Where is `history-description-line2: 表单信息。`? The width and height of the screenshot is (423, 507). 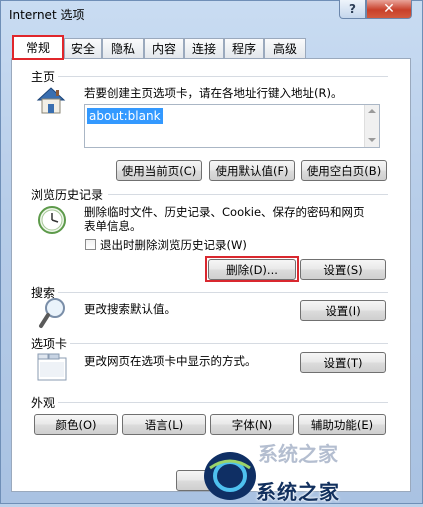 history-description-line2: 表单信息。 is located at coordinates (113, 226).